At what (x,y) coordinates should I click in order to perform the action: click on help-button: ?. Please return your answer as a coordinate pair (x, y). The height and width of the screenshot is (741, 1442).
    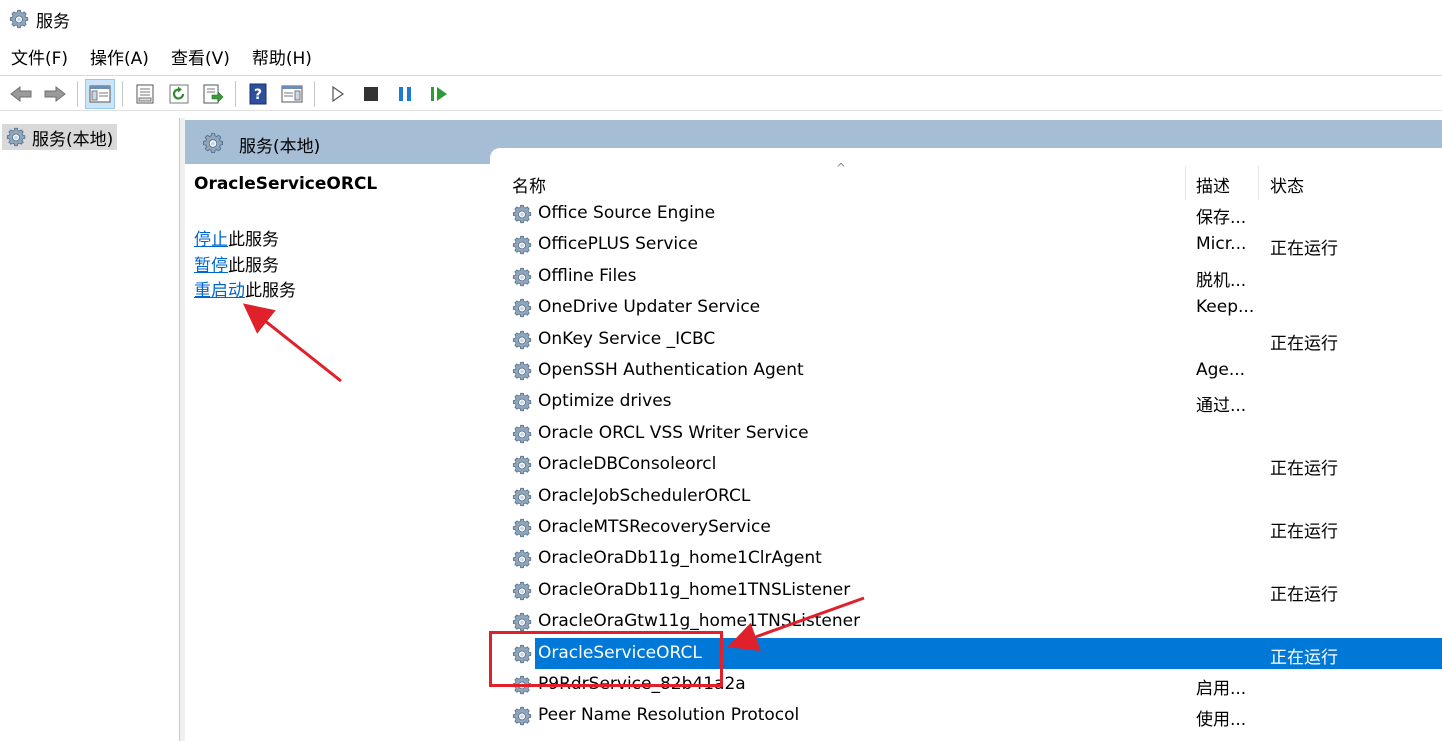
    Looking at the image, I should click on (258, 94).